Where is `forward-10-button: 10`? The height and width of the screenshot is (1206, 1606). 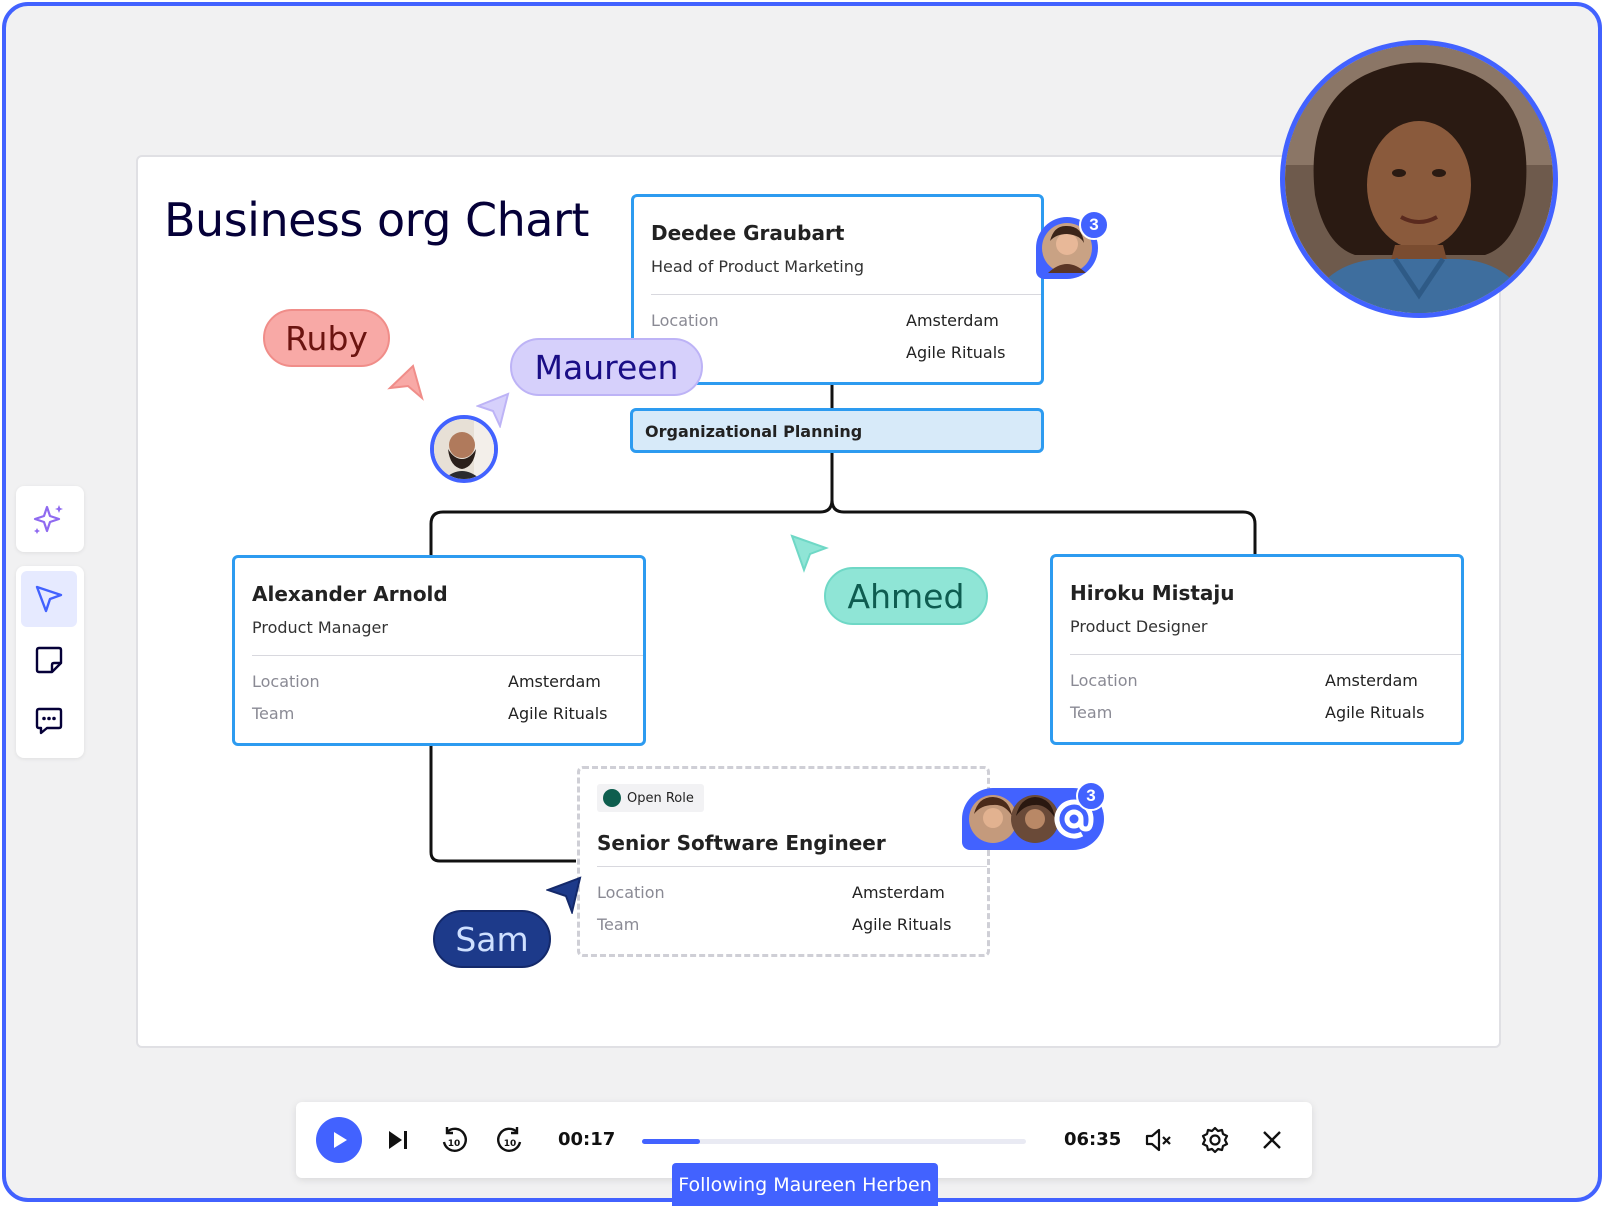
forward-10-button: 10 is located at coordinates (510, 1140).